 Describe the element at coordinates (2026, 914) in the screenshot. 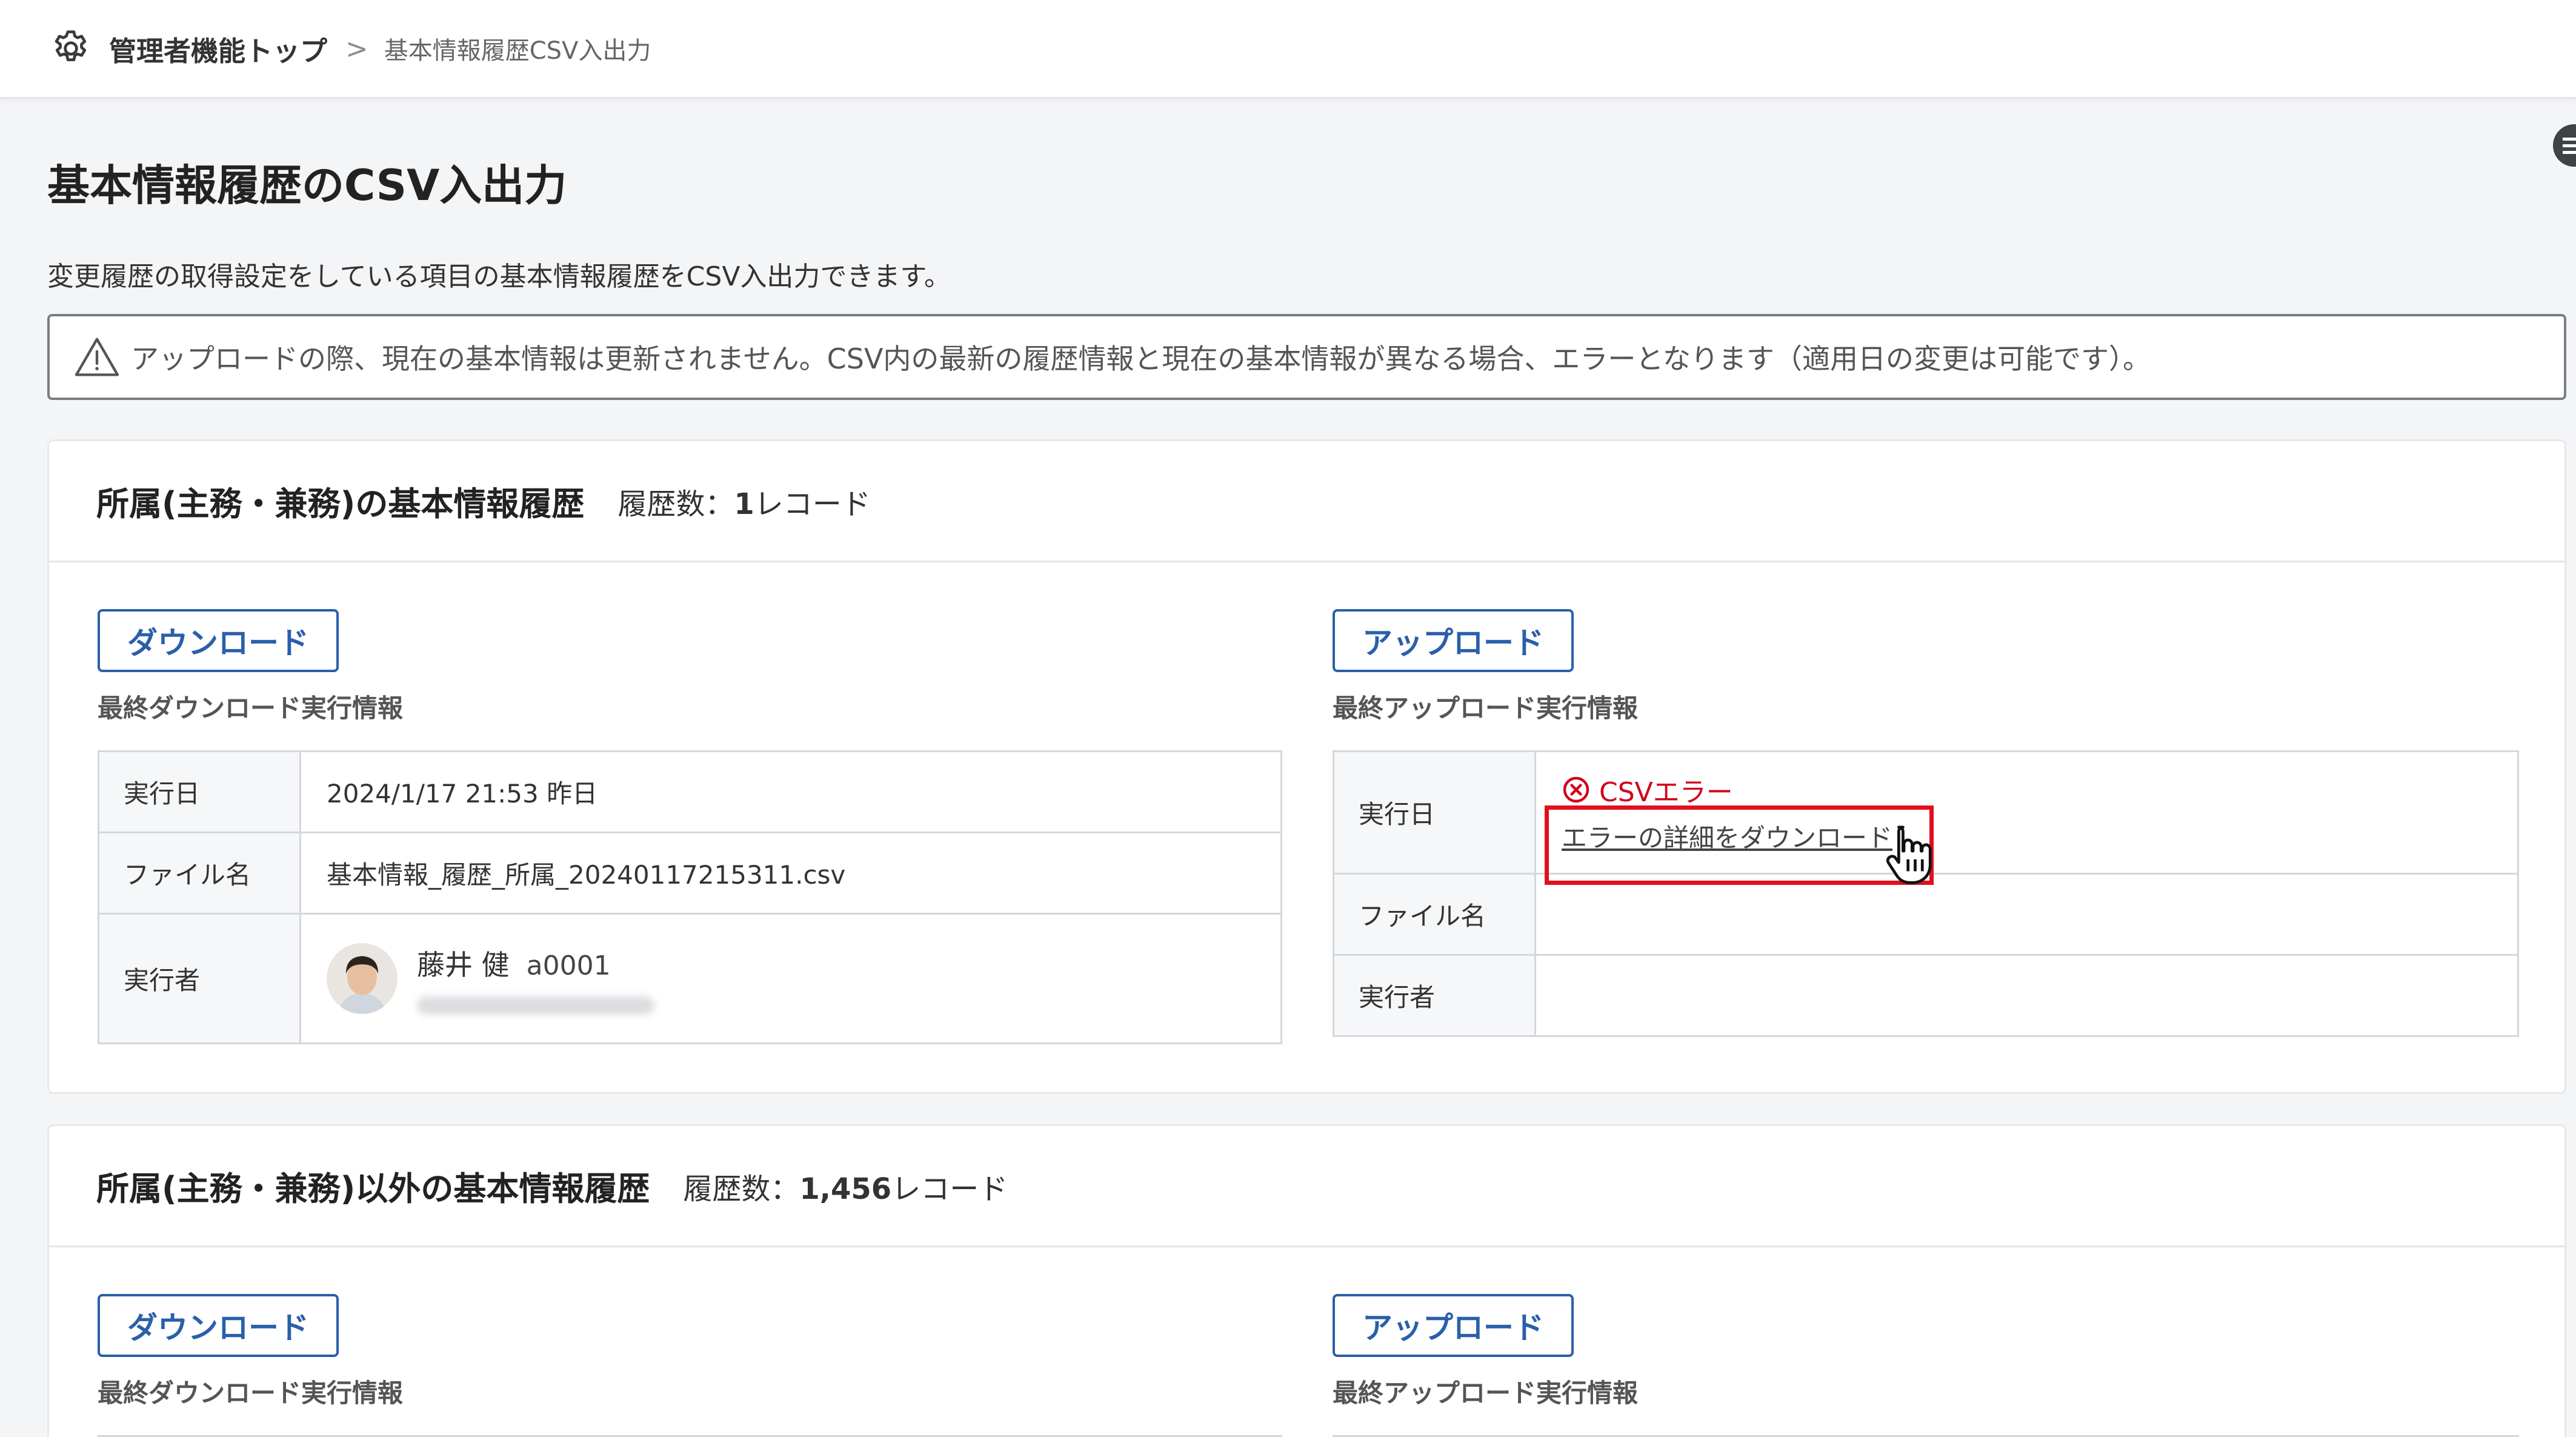

I see `file-name-value` at that location.